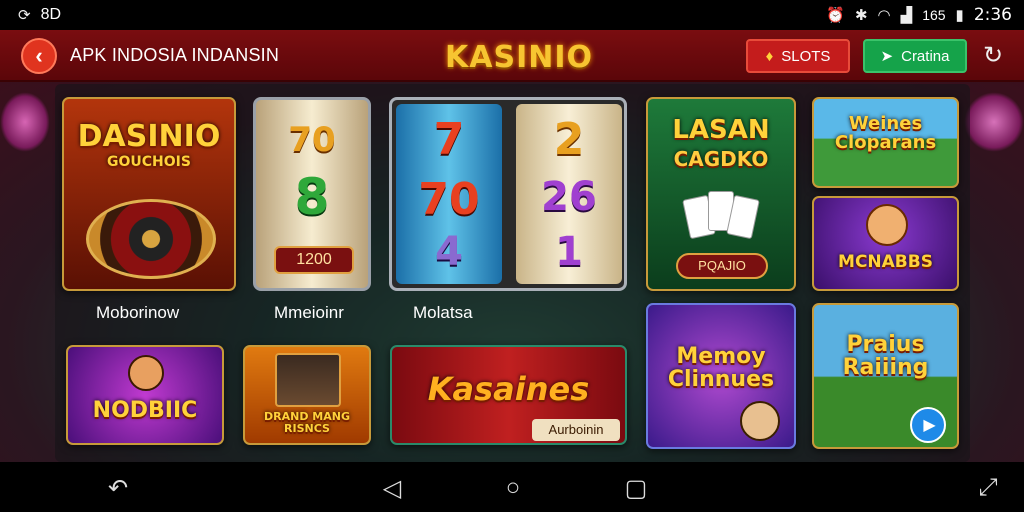 This screenshot has height=512, width=1024. Describe the element at coordinates (138, 312) in the screenshot. I see `roulette-caption: Moborinow` at that location.